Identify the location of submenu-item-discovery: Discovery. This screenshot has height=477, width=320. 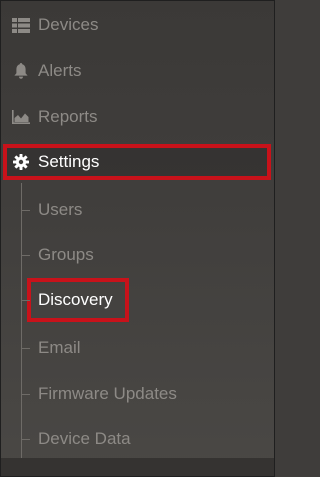
(137, 300).